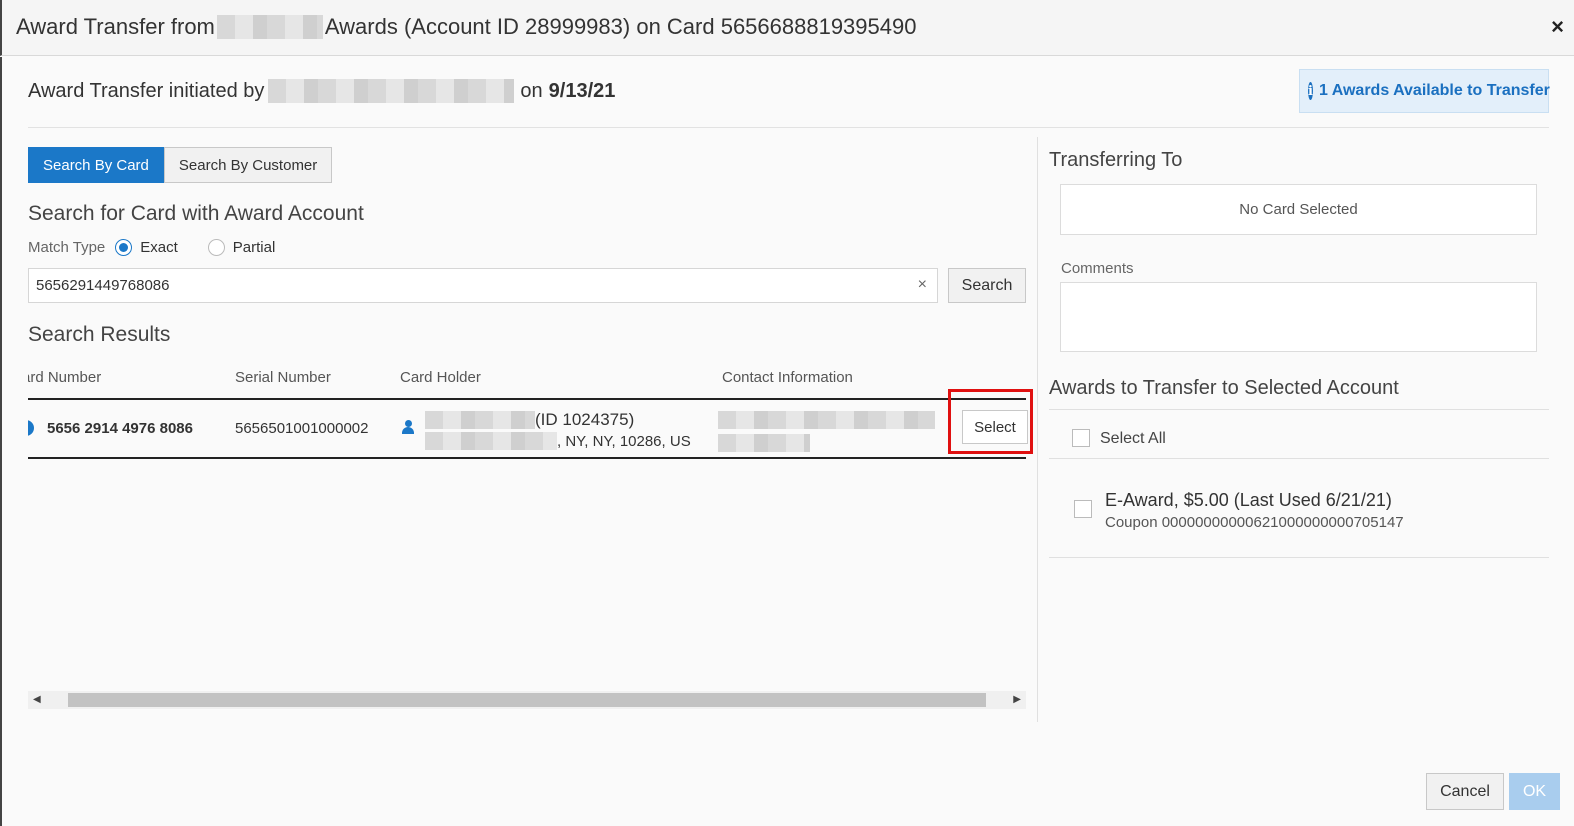  Describe the element at coordinates (826, 420) in the screenshot. I see `redacted-contact-line1` at that location.